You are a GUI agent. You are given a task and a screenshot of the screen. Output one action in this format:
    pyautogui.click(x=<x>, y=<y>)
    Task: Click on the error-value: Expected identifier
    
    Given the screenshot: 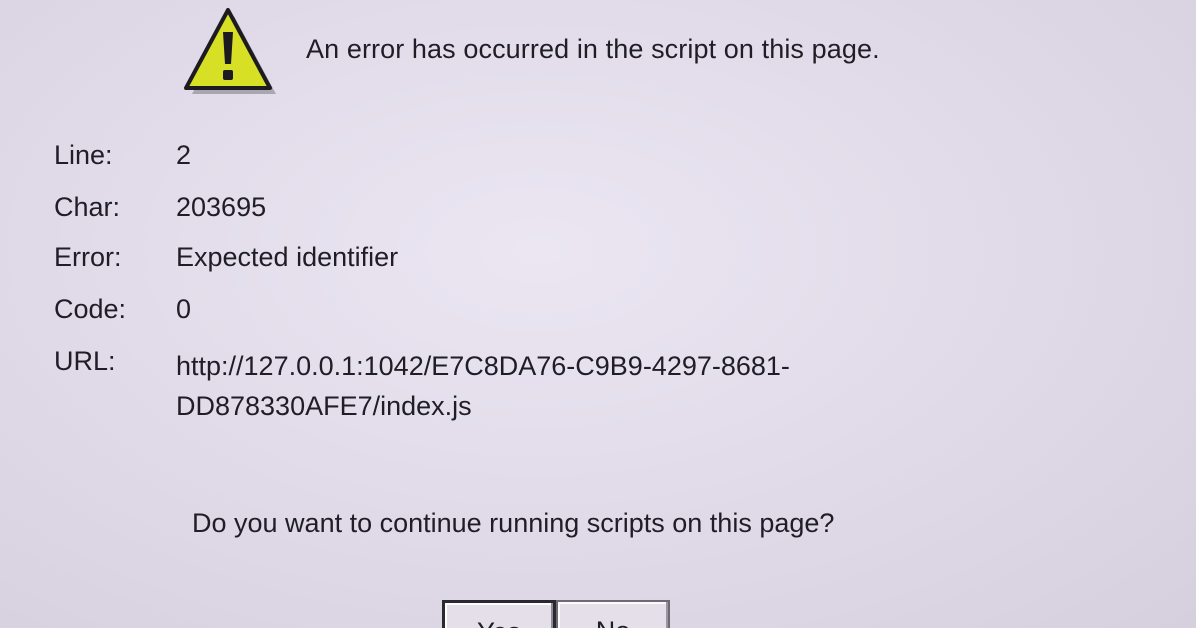 What is the action you would take?
    pyautogui.click(x=287, y=257)
    